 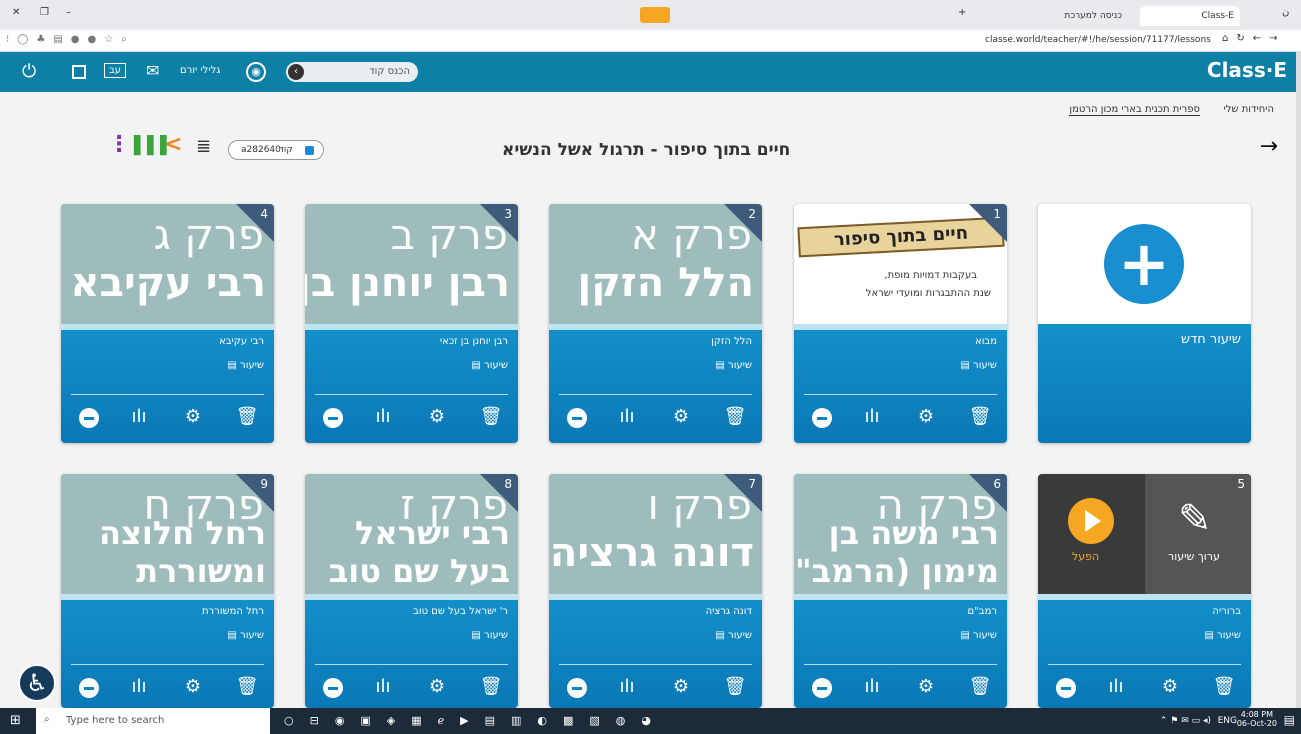 I want to click on tab-classe: Class-E, so click(x=1190, y=16).